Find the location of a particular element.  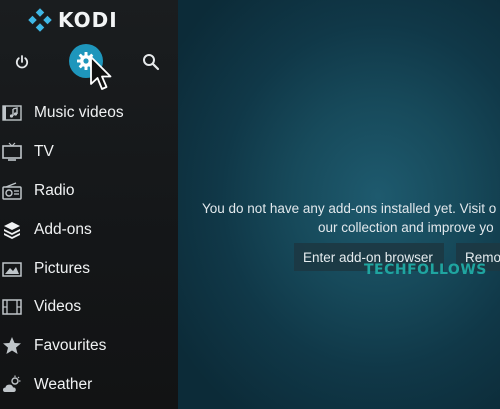

power-button is located at coordinates (22, 62).